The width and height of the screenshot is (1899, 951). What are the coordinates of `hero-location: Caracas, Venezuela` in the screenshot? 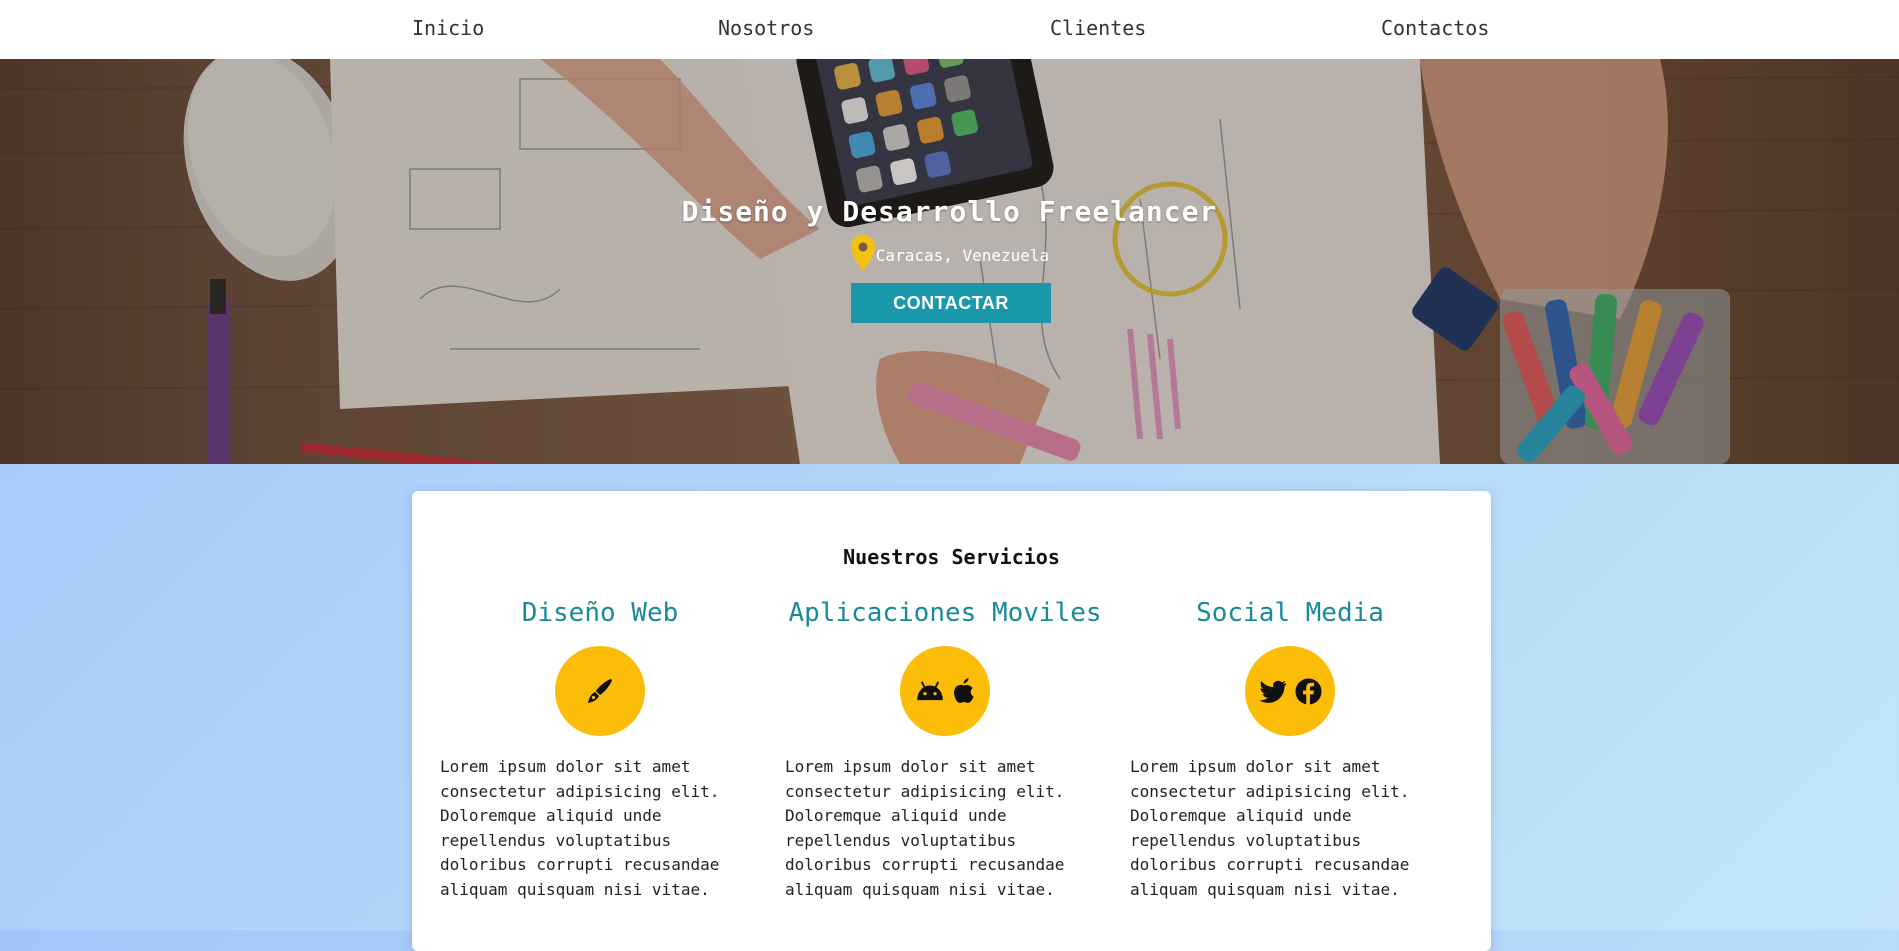 It's located at (949, 253).